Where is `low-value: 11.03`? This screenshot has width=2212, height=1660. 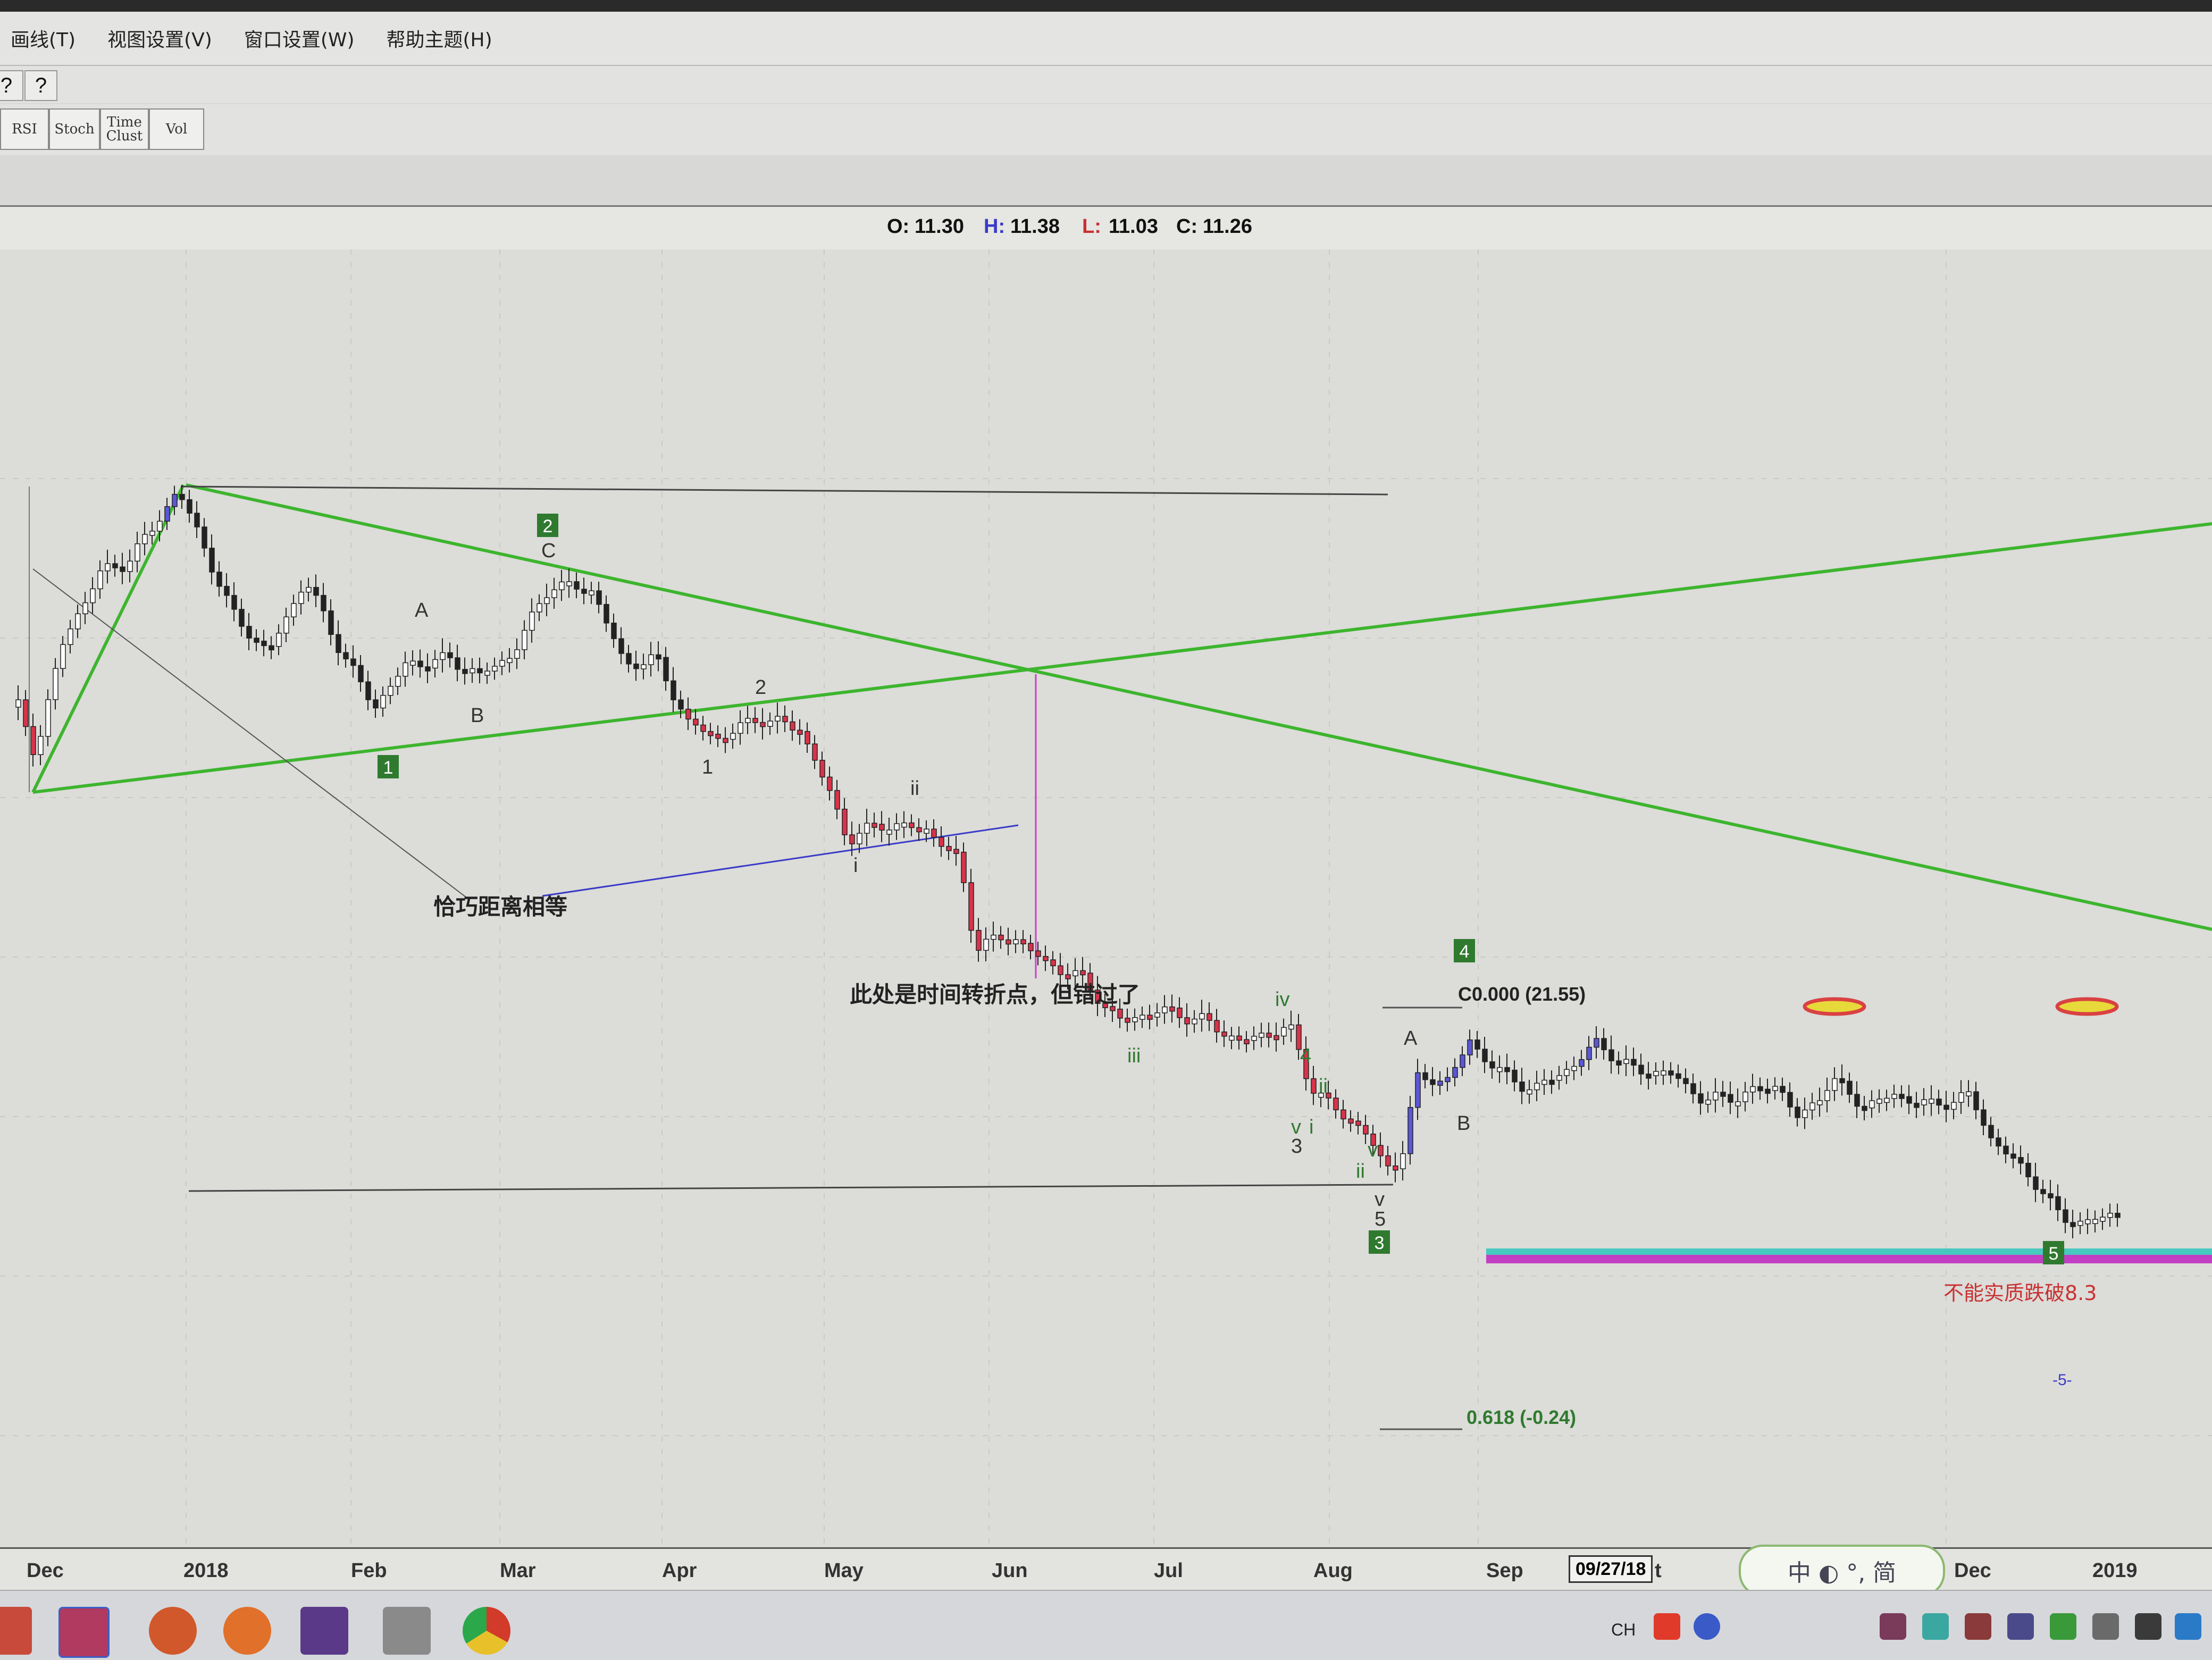
low-value: 11.03 is located at coordinates (1133, 226).